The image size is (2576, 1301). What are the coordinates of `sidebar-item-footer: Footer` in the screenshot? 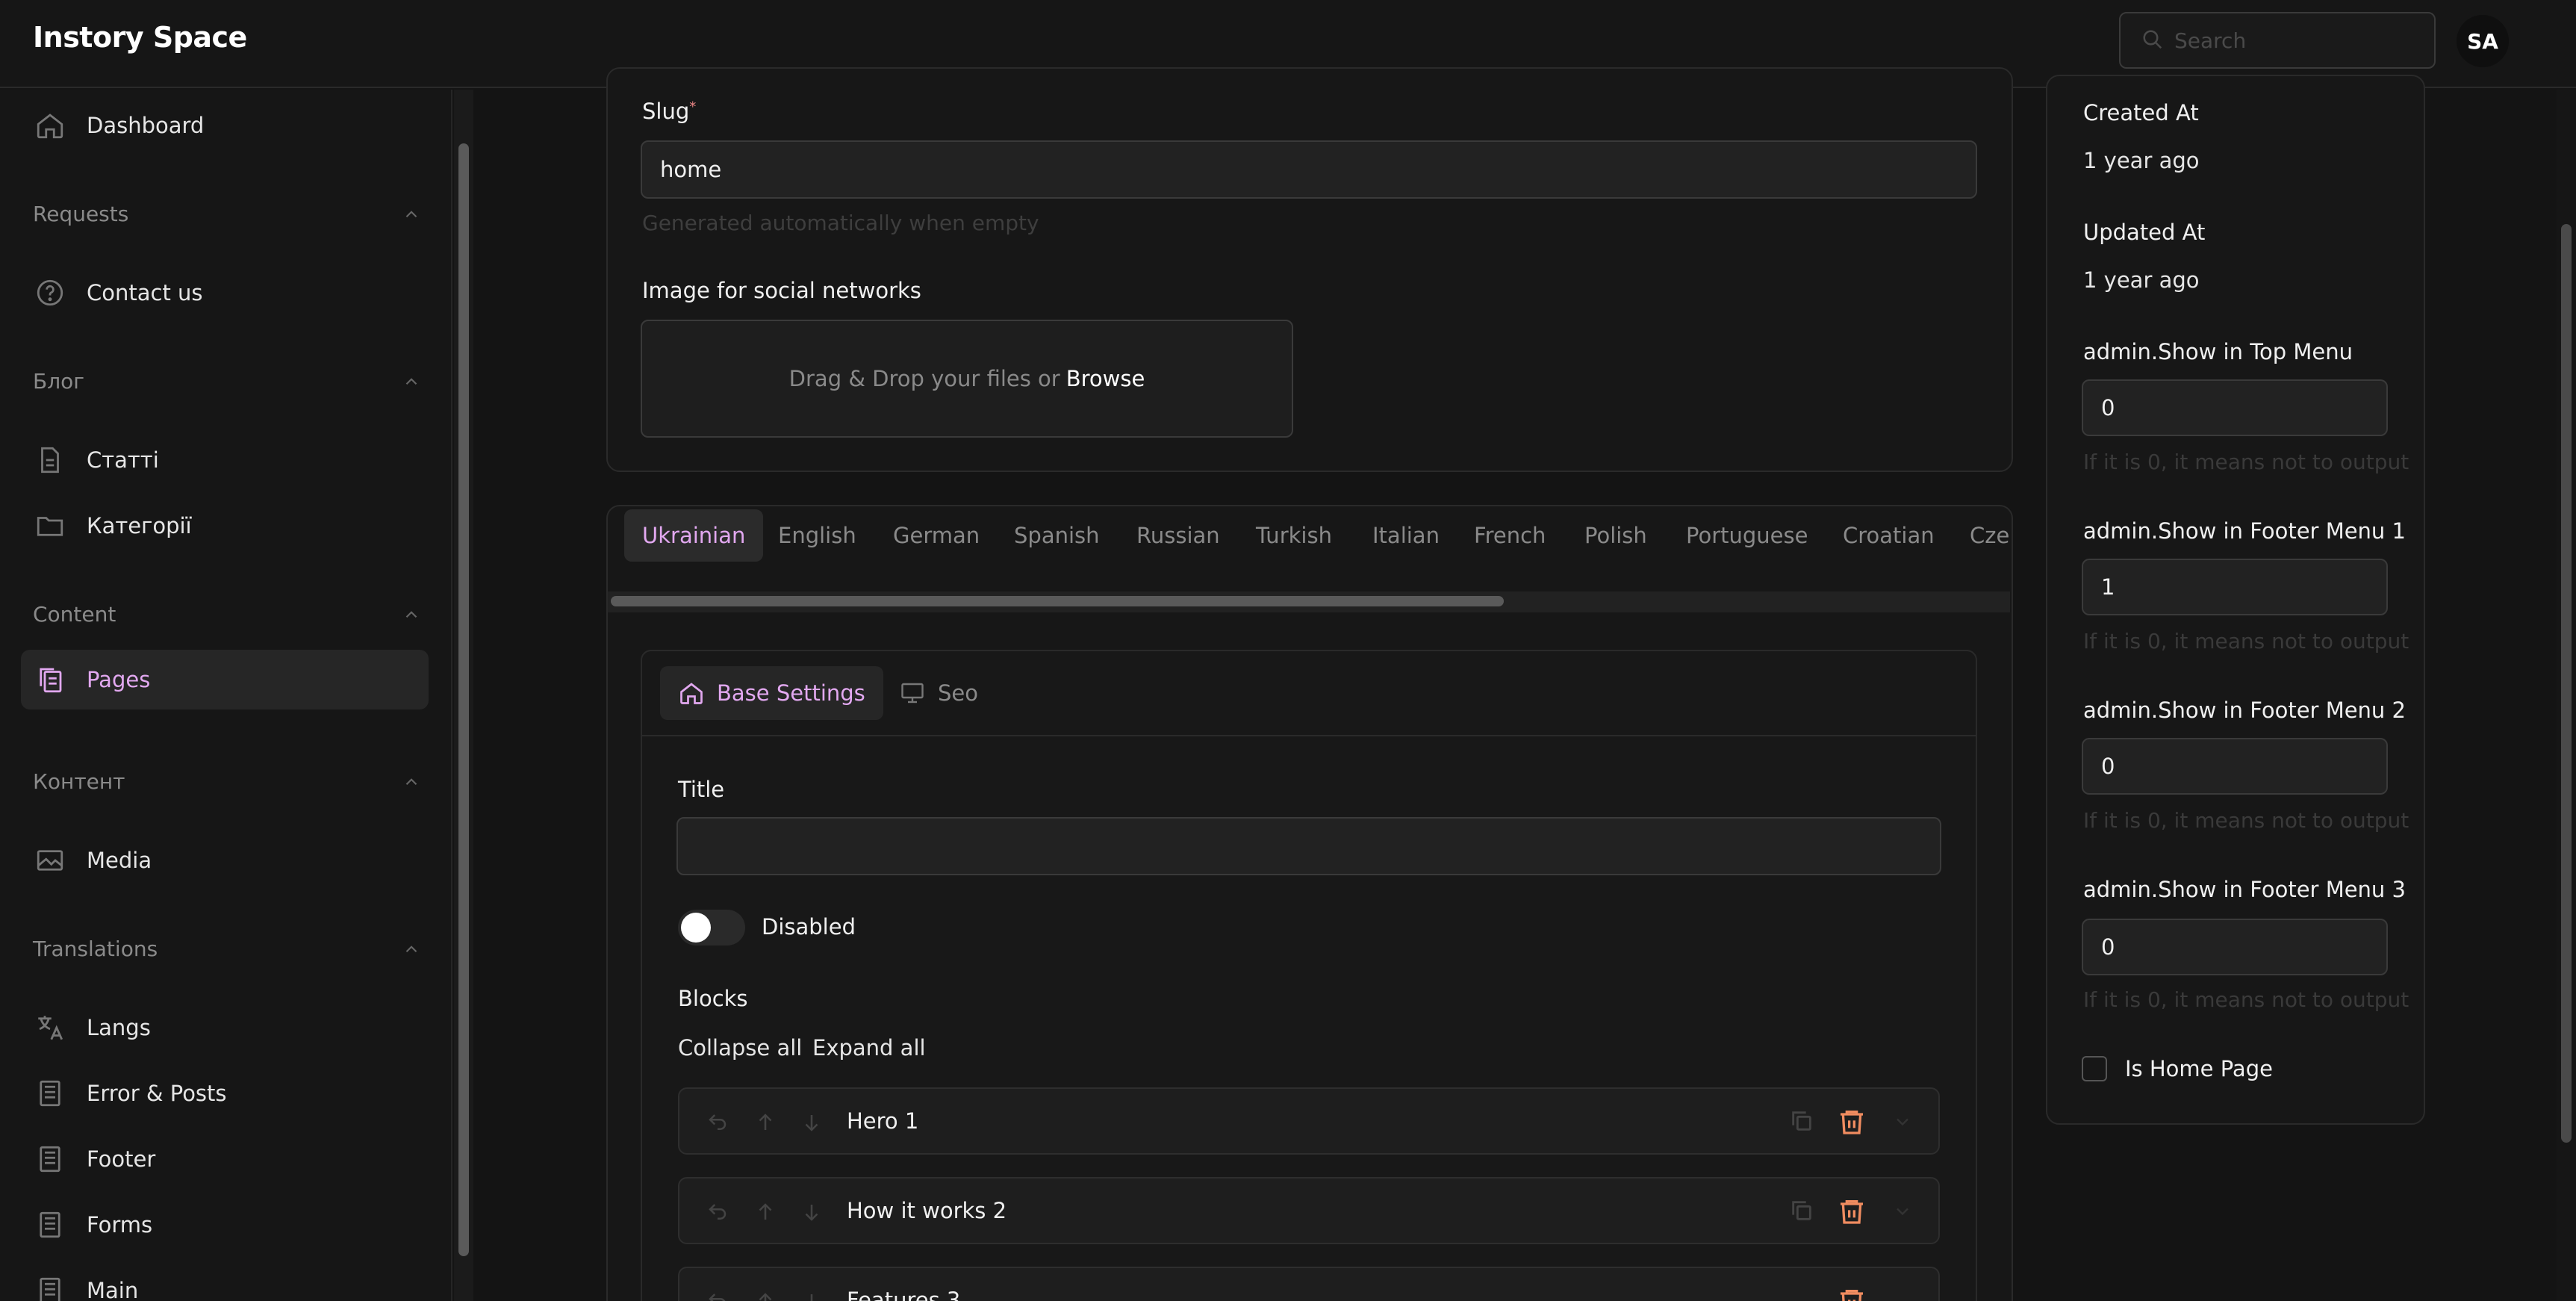 It's located at (225, 1159).